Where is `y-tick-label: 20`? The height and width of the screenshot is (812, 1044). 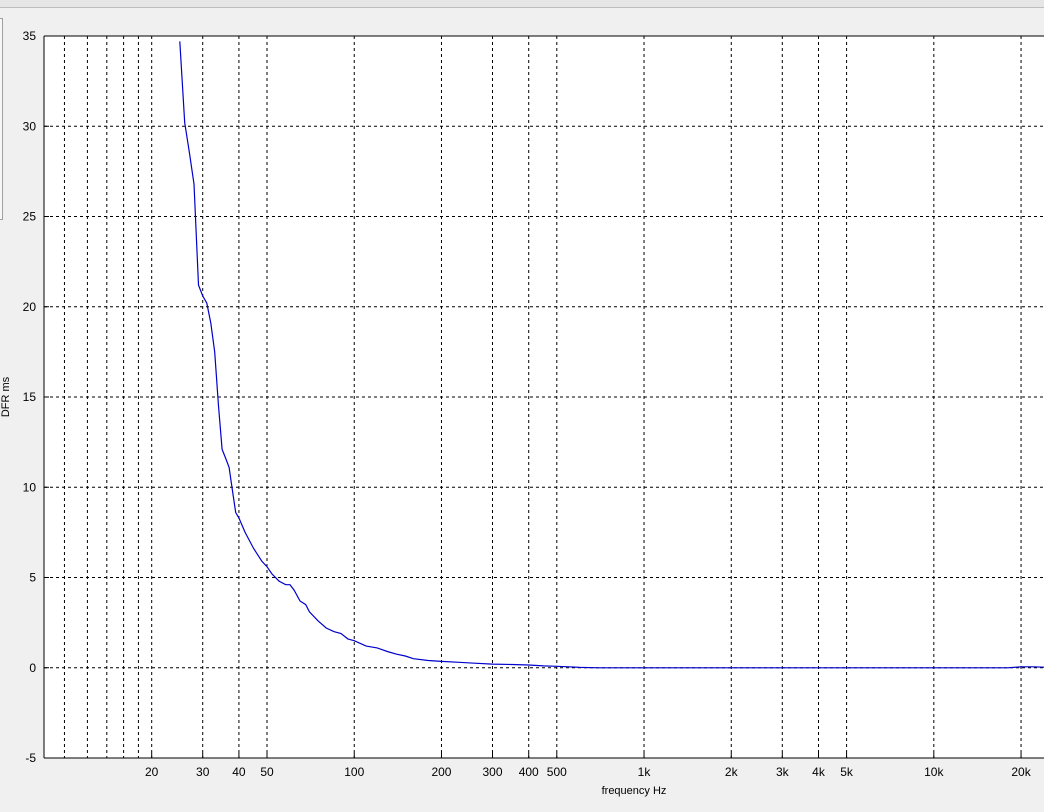 y-tick-label: 20 is located at coordinates (30, 307).